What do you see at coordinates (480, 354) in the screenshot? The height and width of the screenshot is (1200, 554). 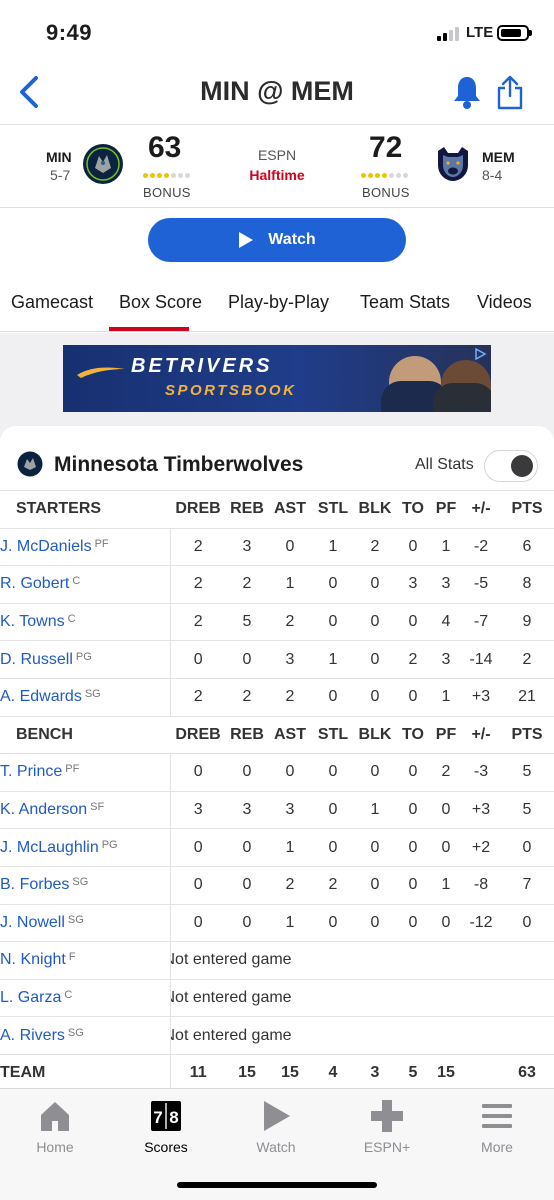 I see `ad-choices-icon` at bounding box center [480, 354].